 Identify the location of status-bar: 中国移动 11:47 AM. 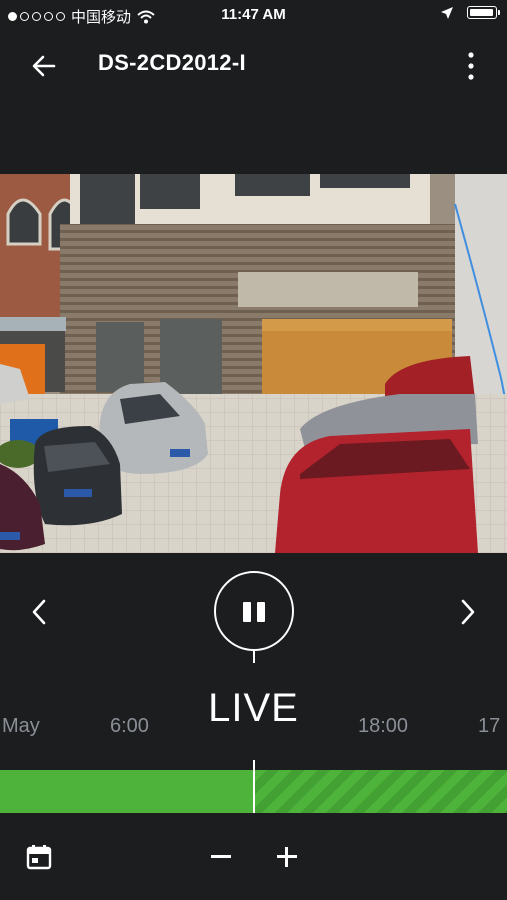
(253, 16).